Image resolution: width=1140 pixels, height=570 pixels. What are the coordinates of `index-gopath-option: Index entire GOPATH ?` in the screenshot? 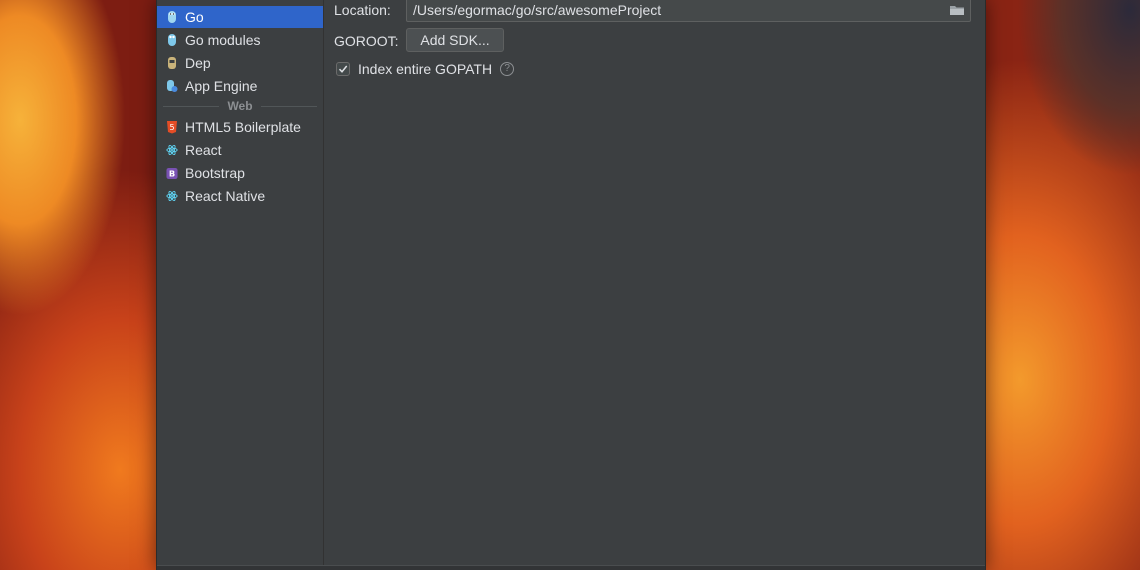 It's located at (425, 69).